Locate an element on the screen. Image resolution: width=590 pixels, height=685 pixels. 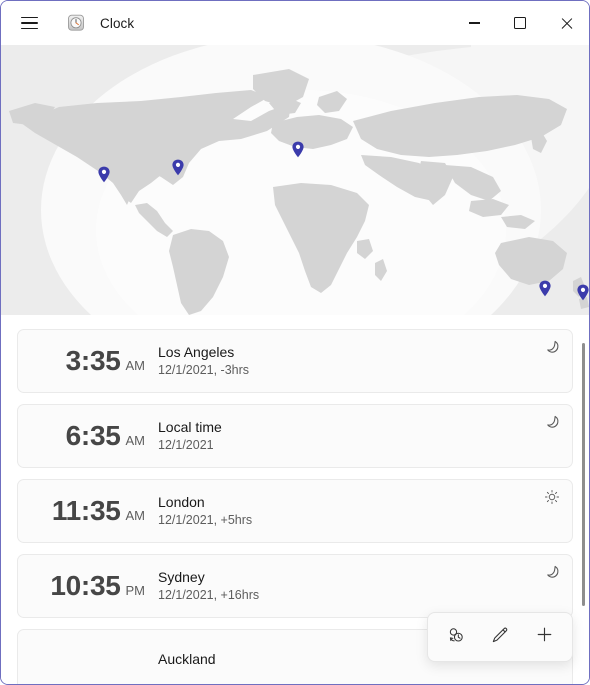
compare-clocks-icon is located at coordinates (456, 637).